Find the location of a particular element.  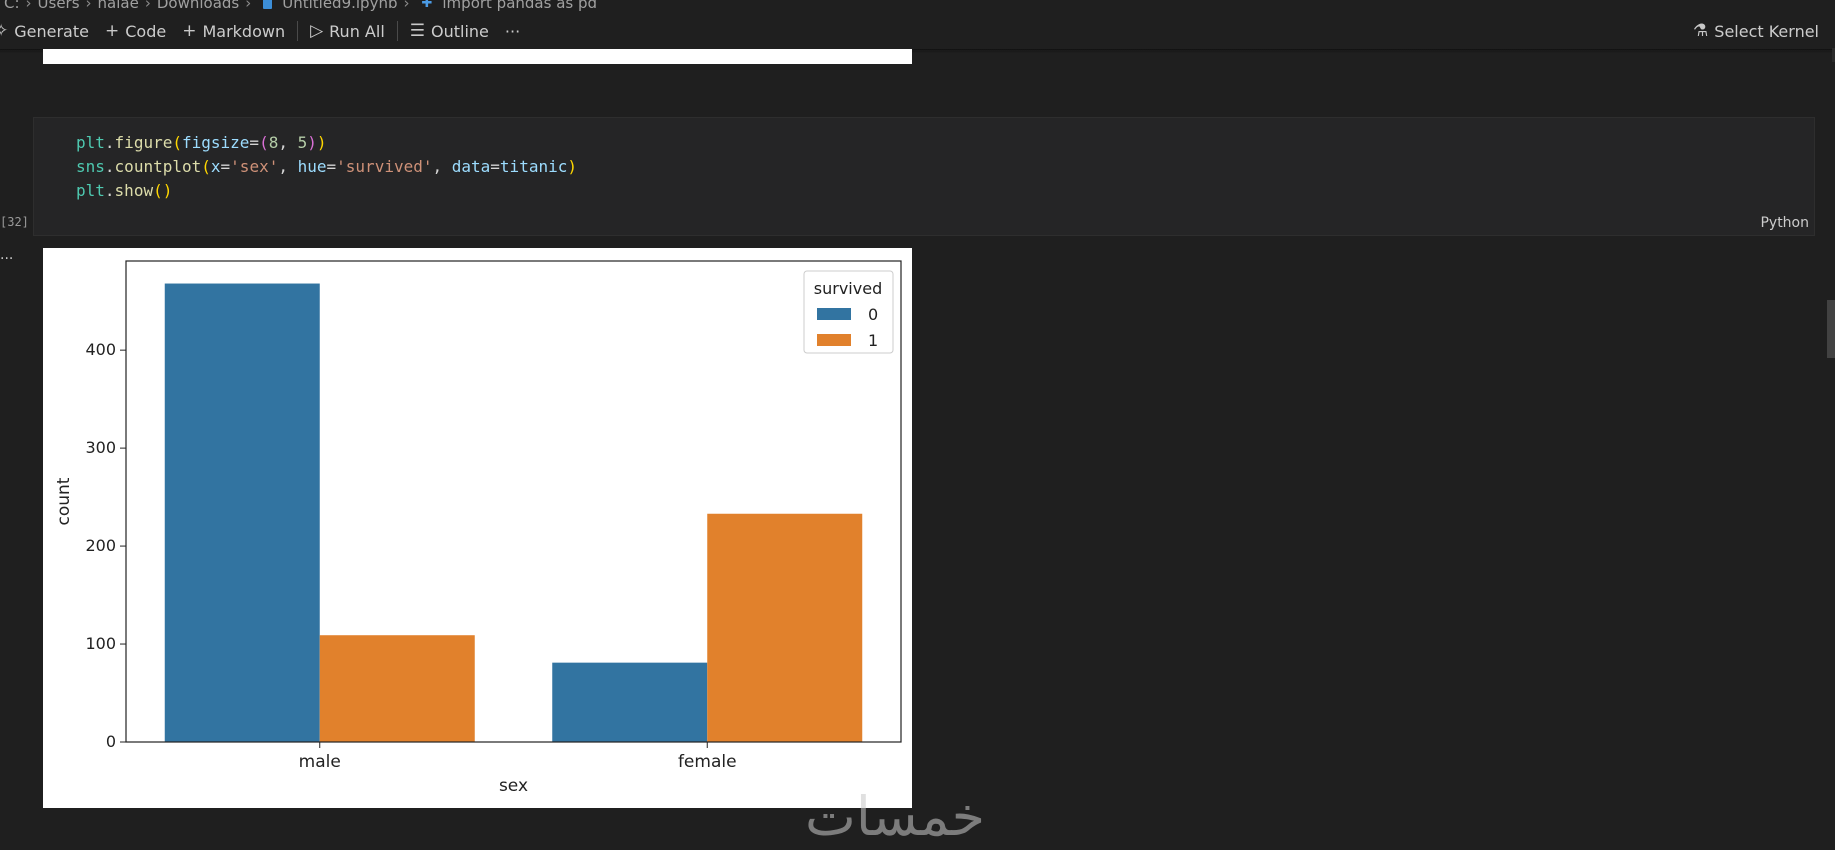

outline-button: ☰ Outline is located at coordinates (449, 31).